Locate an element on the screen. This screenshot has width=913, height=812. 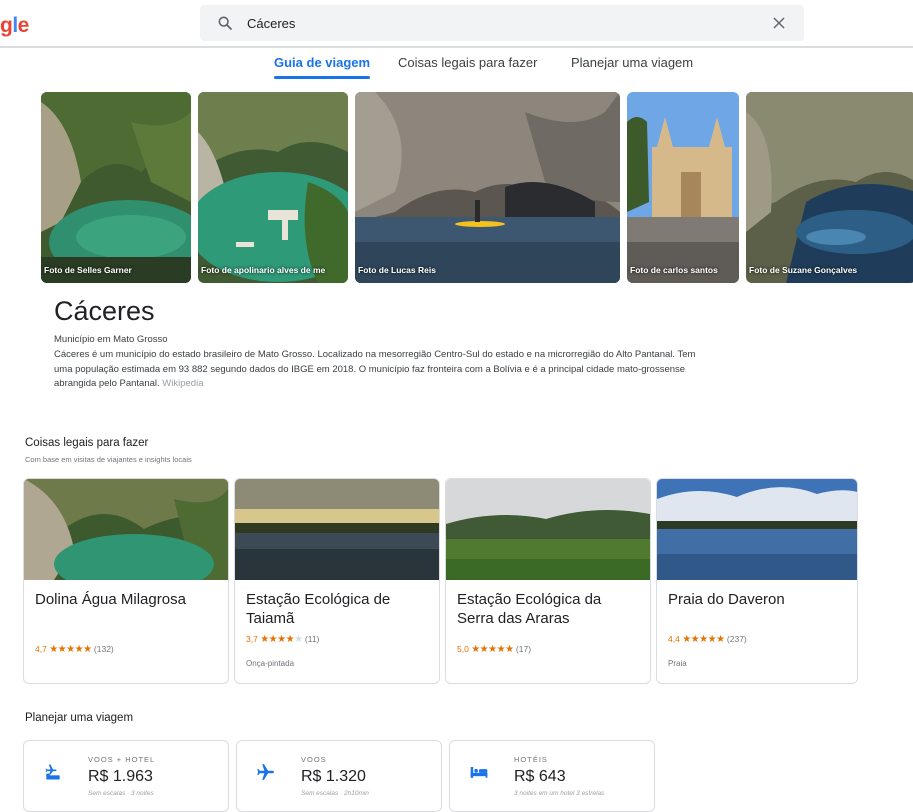
photo-caption: Foto de carlos santos is located at coordinates (674, 270).